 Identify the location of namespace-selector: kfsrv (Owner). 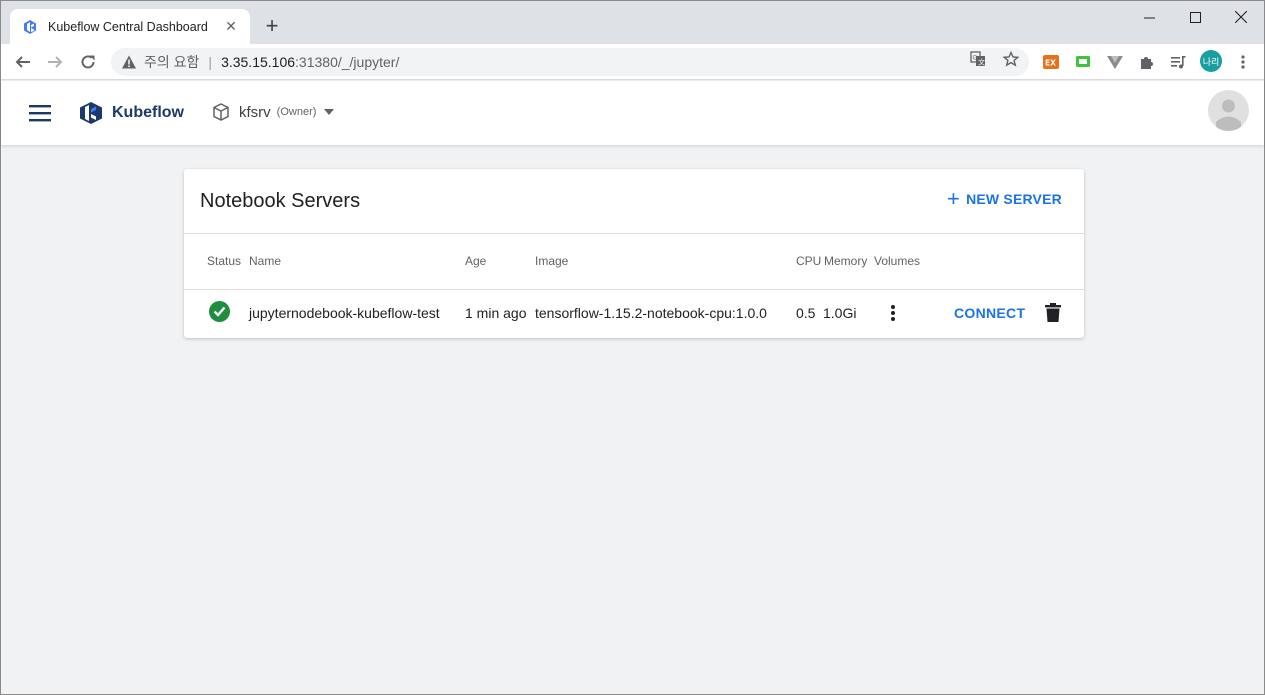
(273, 112).